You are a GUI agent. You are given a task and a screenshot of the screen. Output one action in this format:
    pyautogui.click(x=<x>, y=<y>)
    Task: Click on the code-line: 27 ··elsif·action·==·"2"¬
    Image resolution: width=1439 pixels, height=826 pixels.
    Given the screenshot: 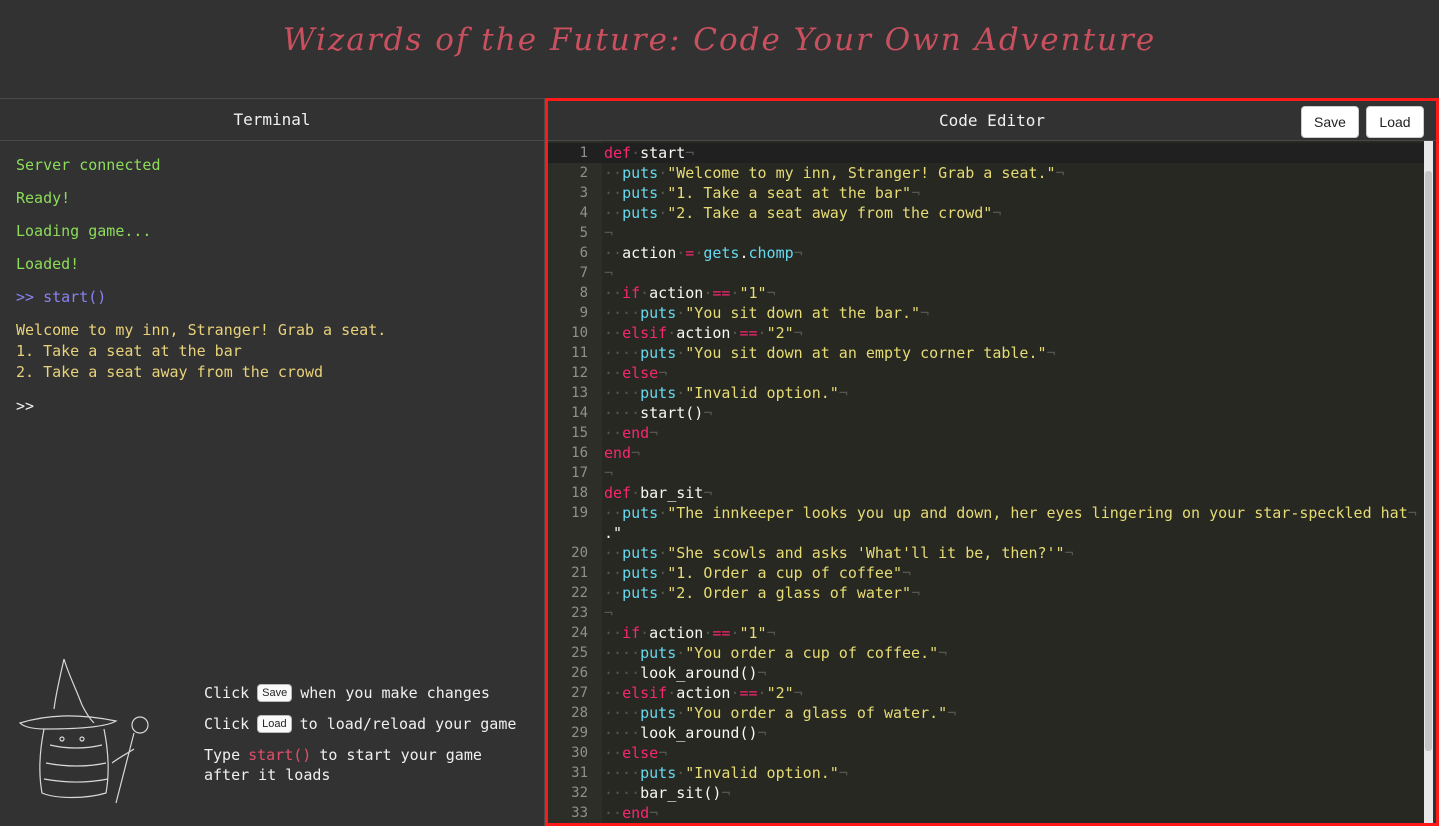 What is the action you would take?
    pyautogui.click(x=986, y=693)
    